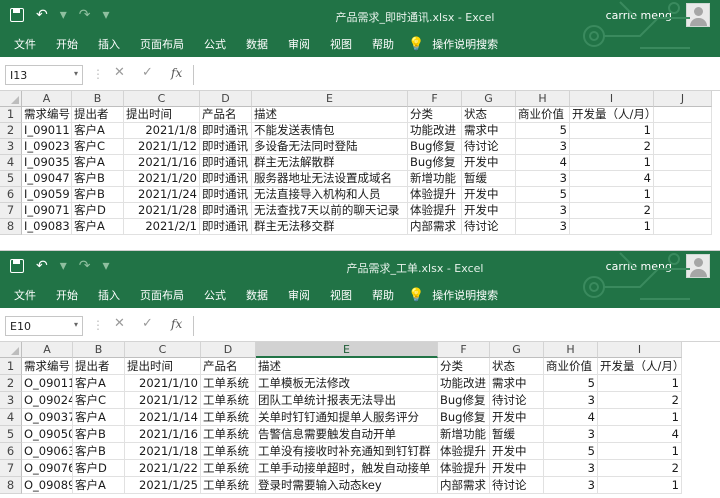 This screenshot has height=498, width=720. I want to click on table-cell: 客户D, so click(98, 211).